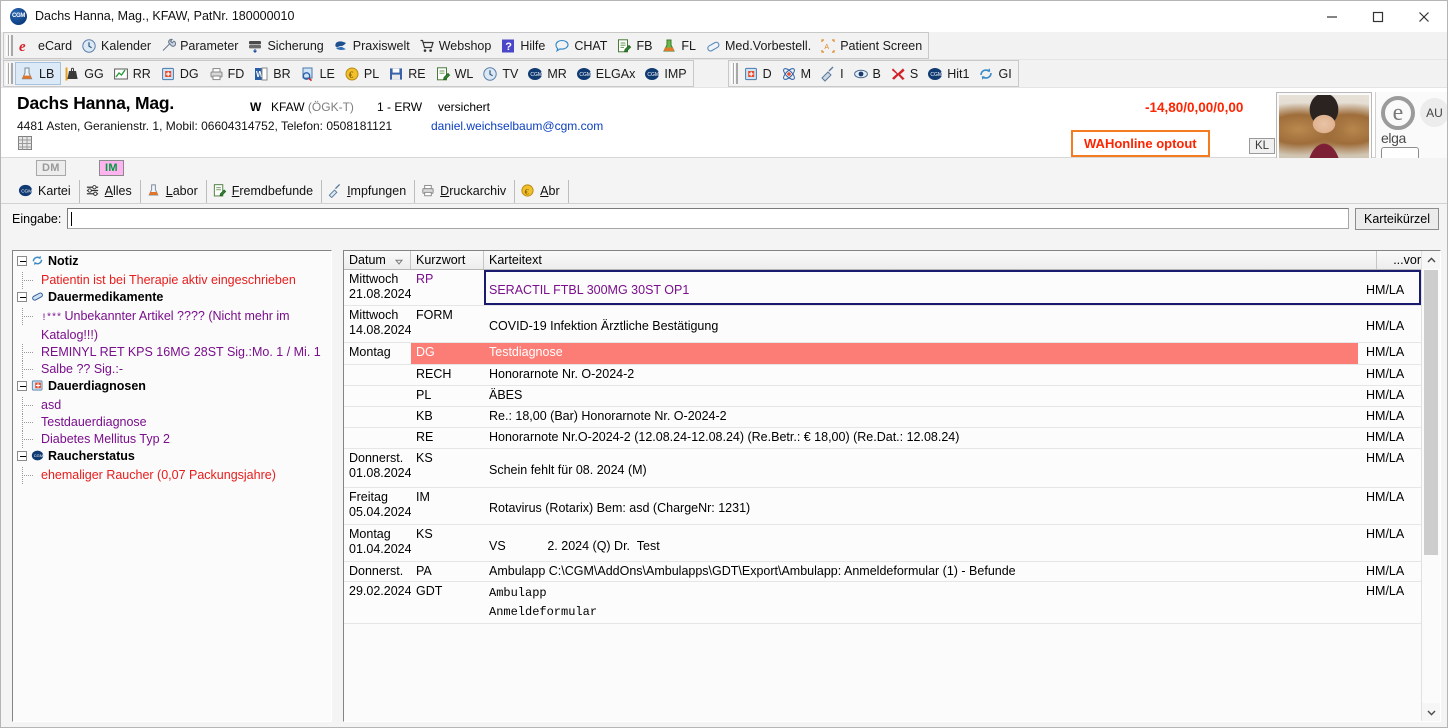 Image resolution: width=1448 pixels, height=728 pixels. Describe the element at coordinates (882, 396) in the screenshot. I see `table-row: PL ÄBES HM/LA` at that location.